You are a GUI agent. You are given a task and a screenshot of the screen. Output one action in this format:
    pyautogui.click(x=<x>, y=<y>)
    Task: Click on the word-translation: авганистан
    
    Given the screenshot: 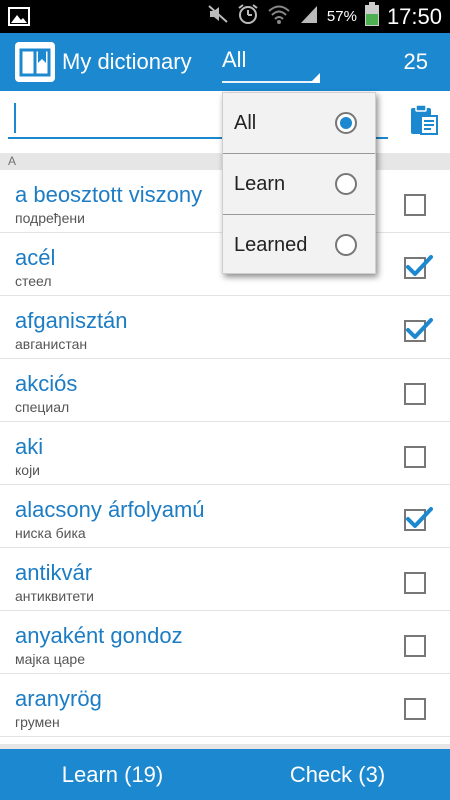 What is the action you would take?
    pyautogui.click(x=51, y=344)
    